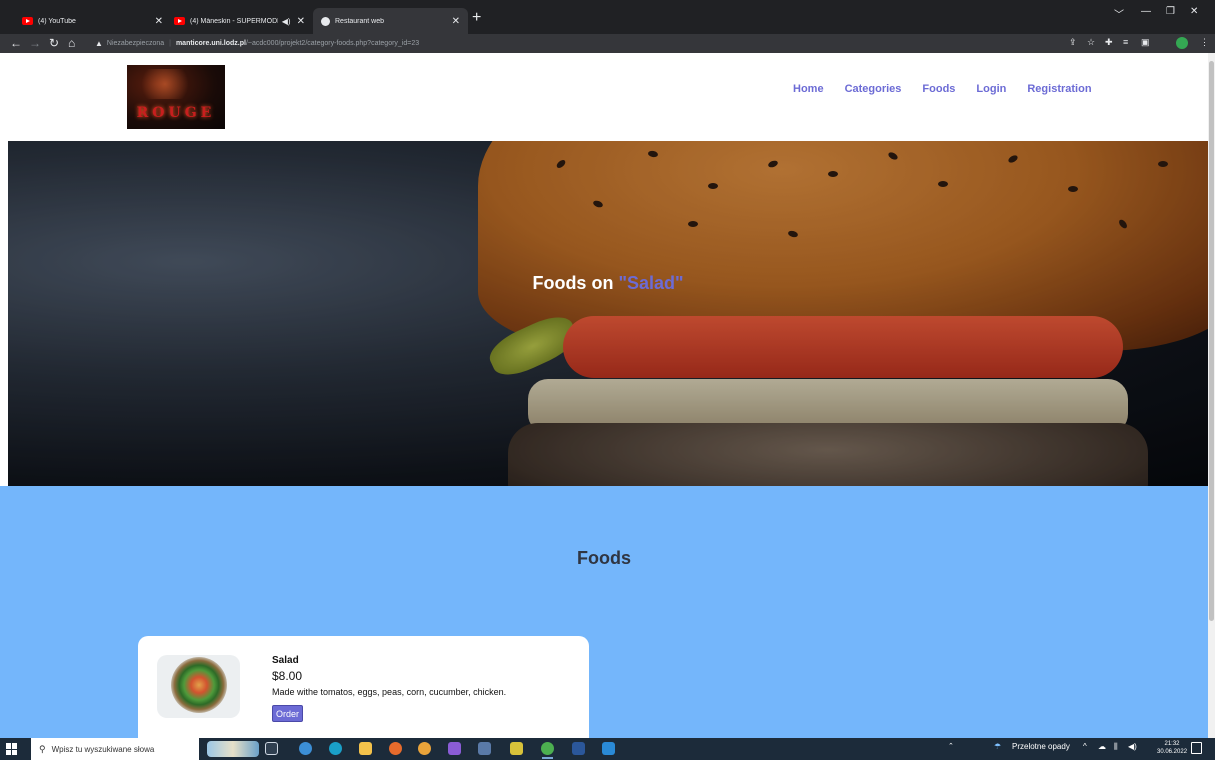  Describe the element at coordinates (210, 43) in the screenshot. I see `url-host: manticore.uni.lodz.pl` at that location.